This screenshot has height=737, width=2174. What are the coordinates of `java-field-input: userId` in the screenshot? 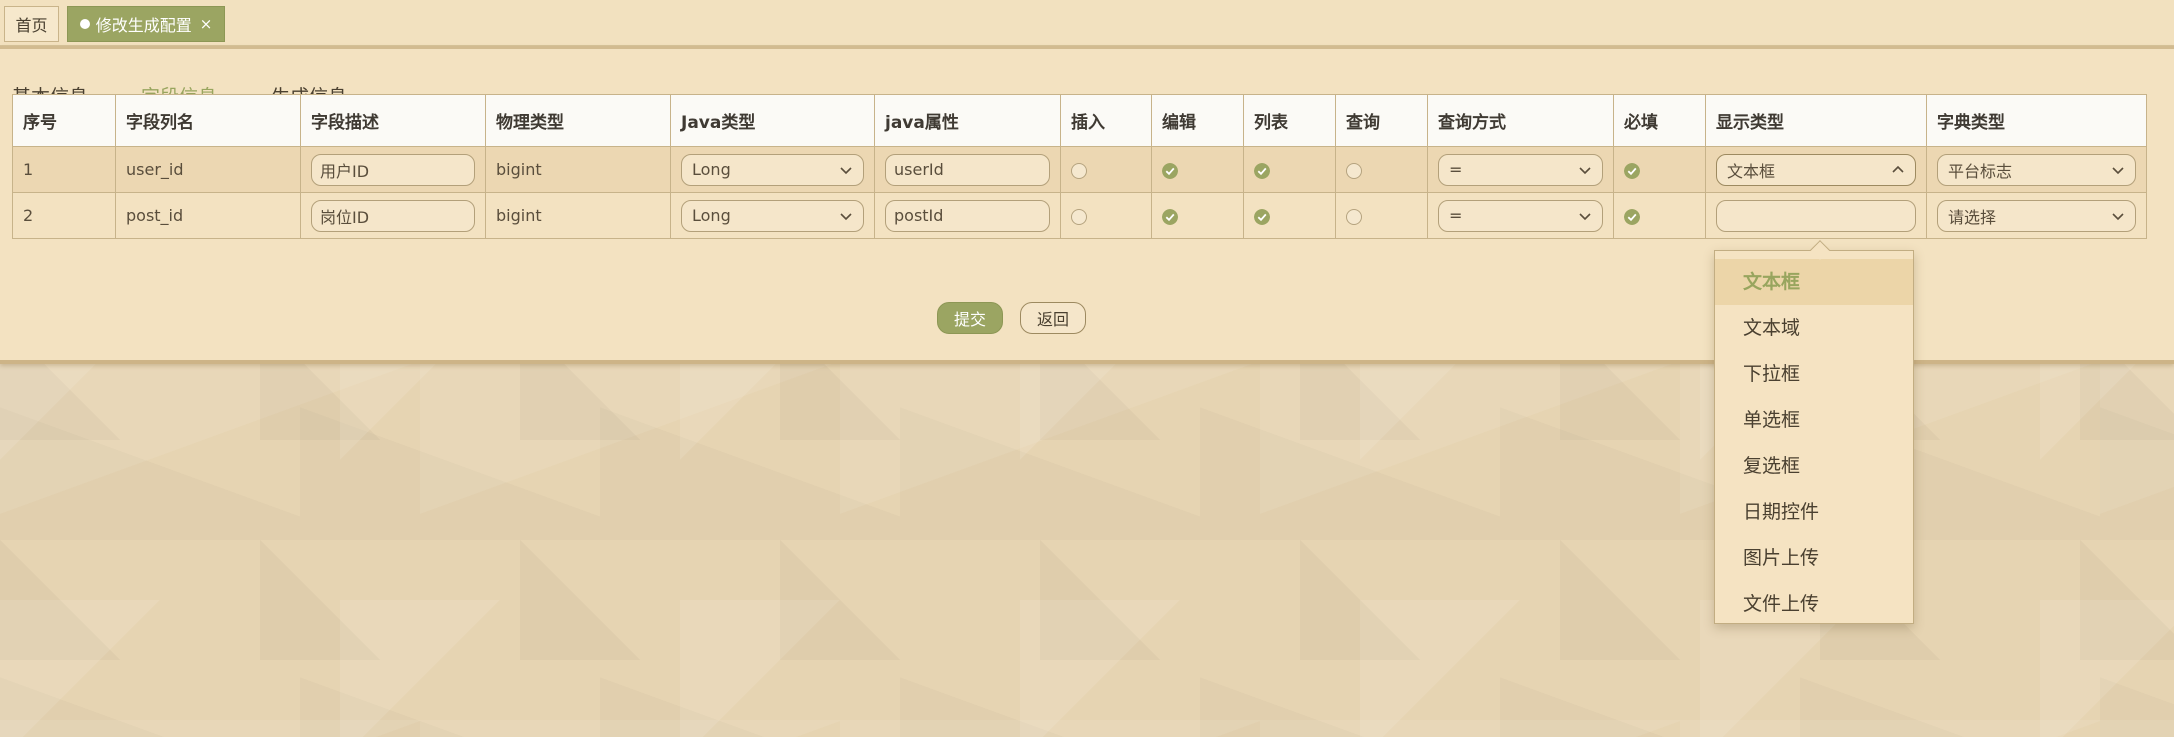 It's located at (967, 169).